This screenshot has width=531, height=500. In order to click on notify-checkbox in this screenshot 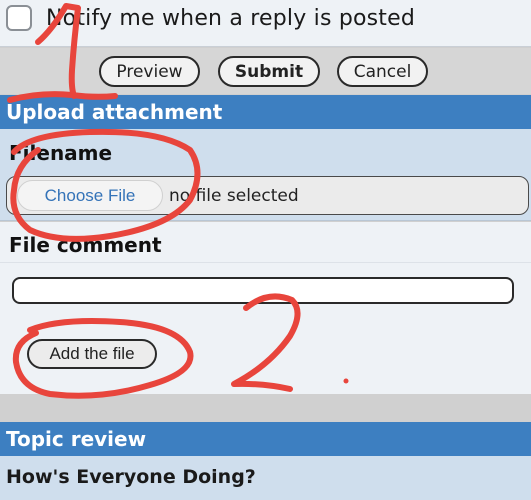, I will do `click(19, 18)`.